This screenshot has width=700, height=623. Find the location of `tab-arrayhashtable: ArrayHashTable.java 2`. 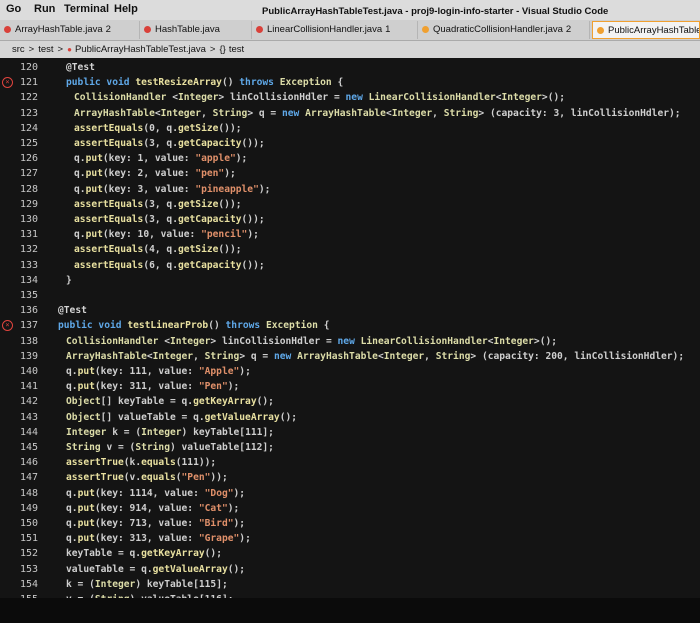

tab-arrayhashtable: ArrayHashTable.java 2 is located at coordinates (70, 30).